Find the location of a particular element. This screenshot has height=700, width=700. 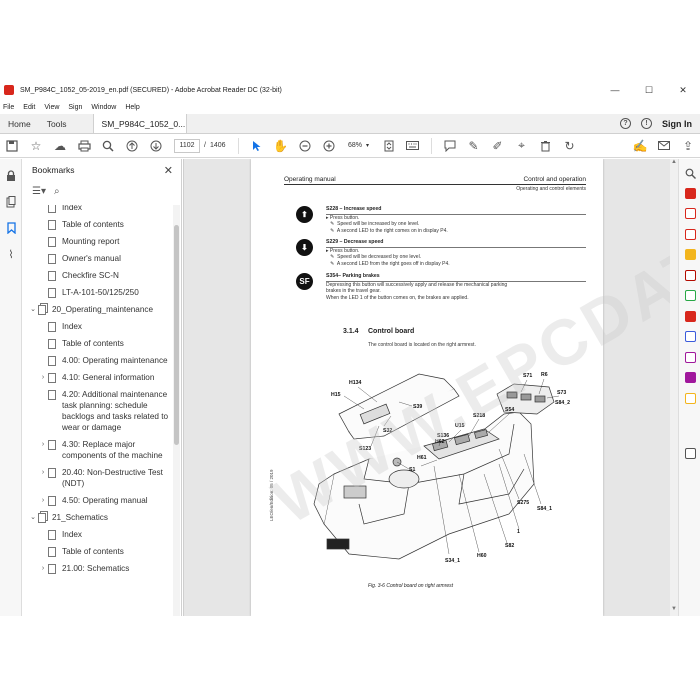

organize-icon is located at coordinates (689, 296).